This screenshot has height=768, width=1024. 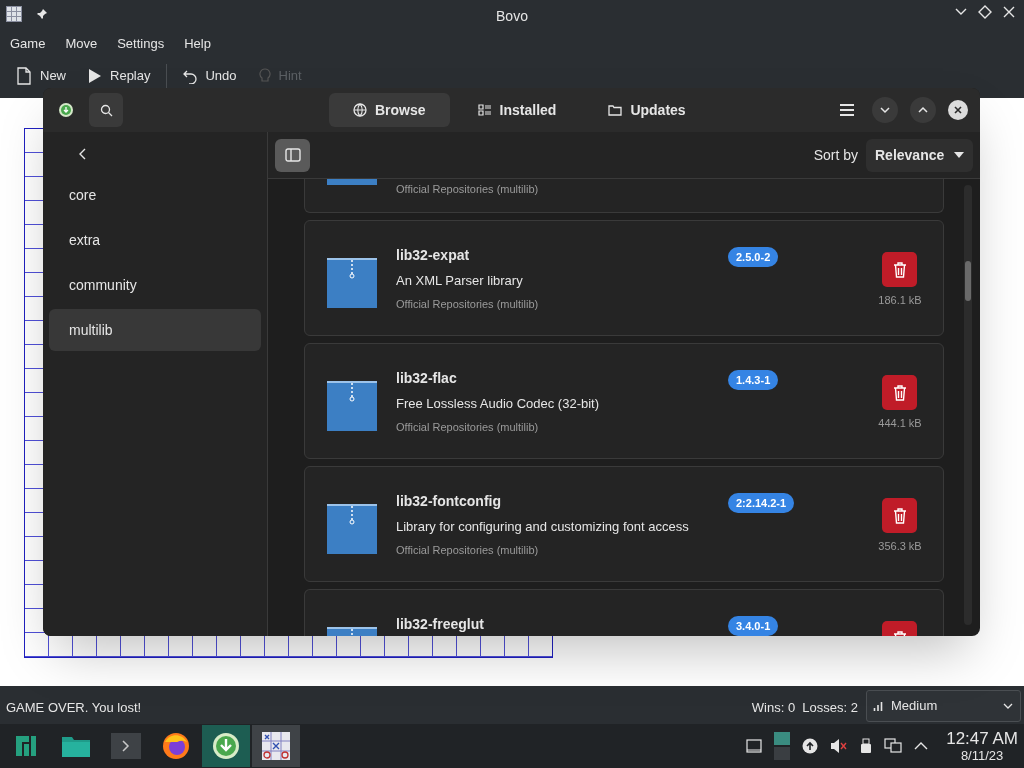 What do you see at coordinates (155, 240) in the screenshot?
I see `sidebar-item: extra` at bounding box center [155, 240].